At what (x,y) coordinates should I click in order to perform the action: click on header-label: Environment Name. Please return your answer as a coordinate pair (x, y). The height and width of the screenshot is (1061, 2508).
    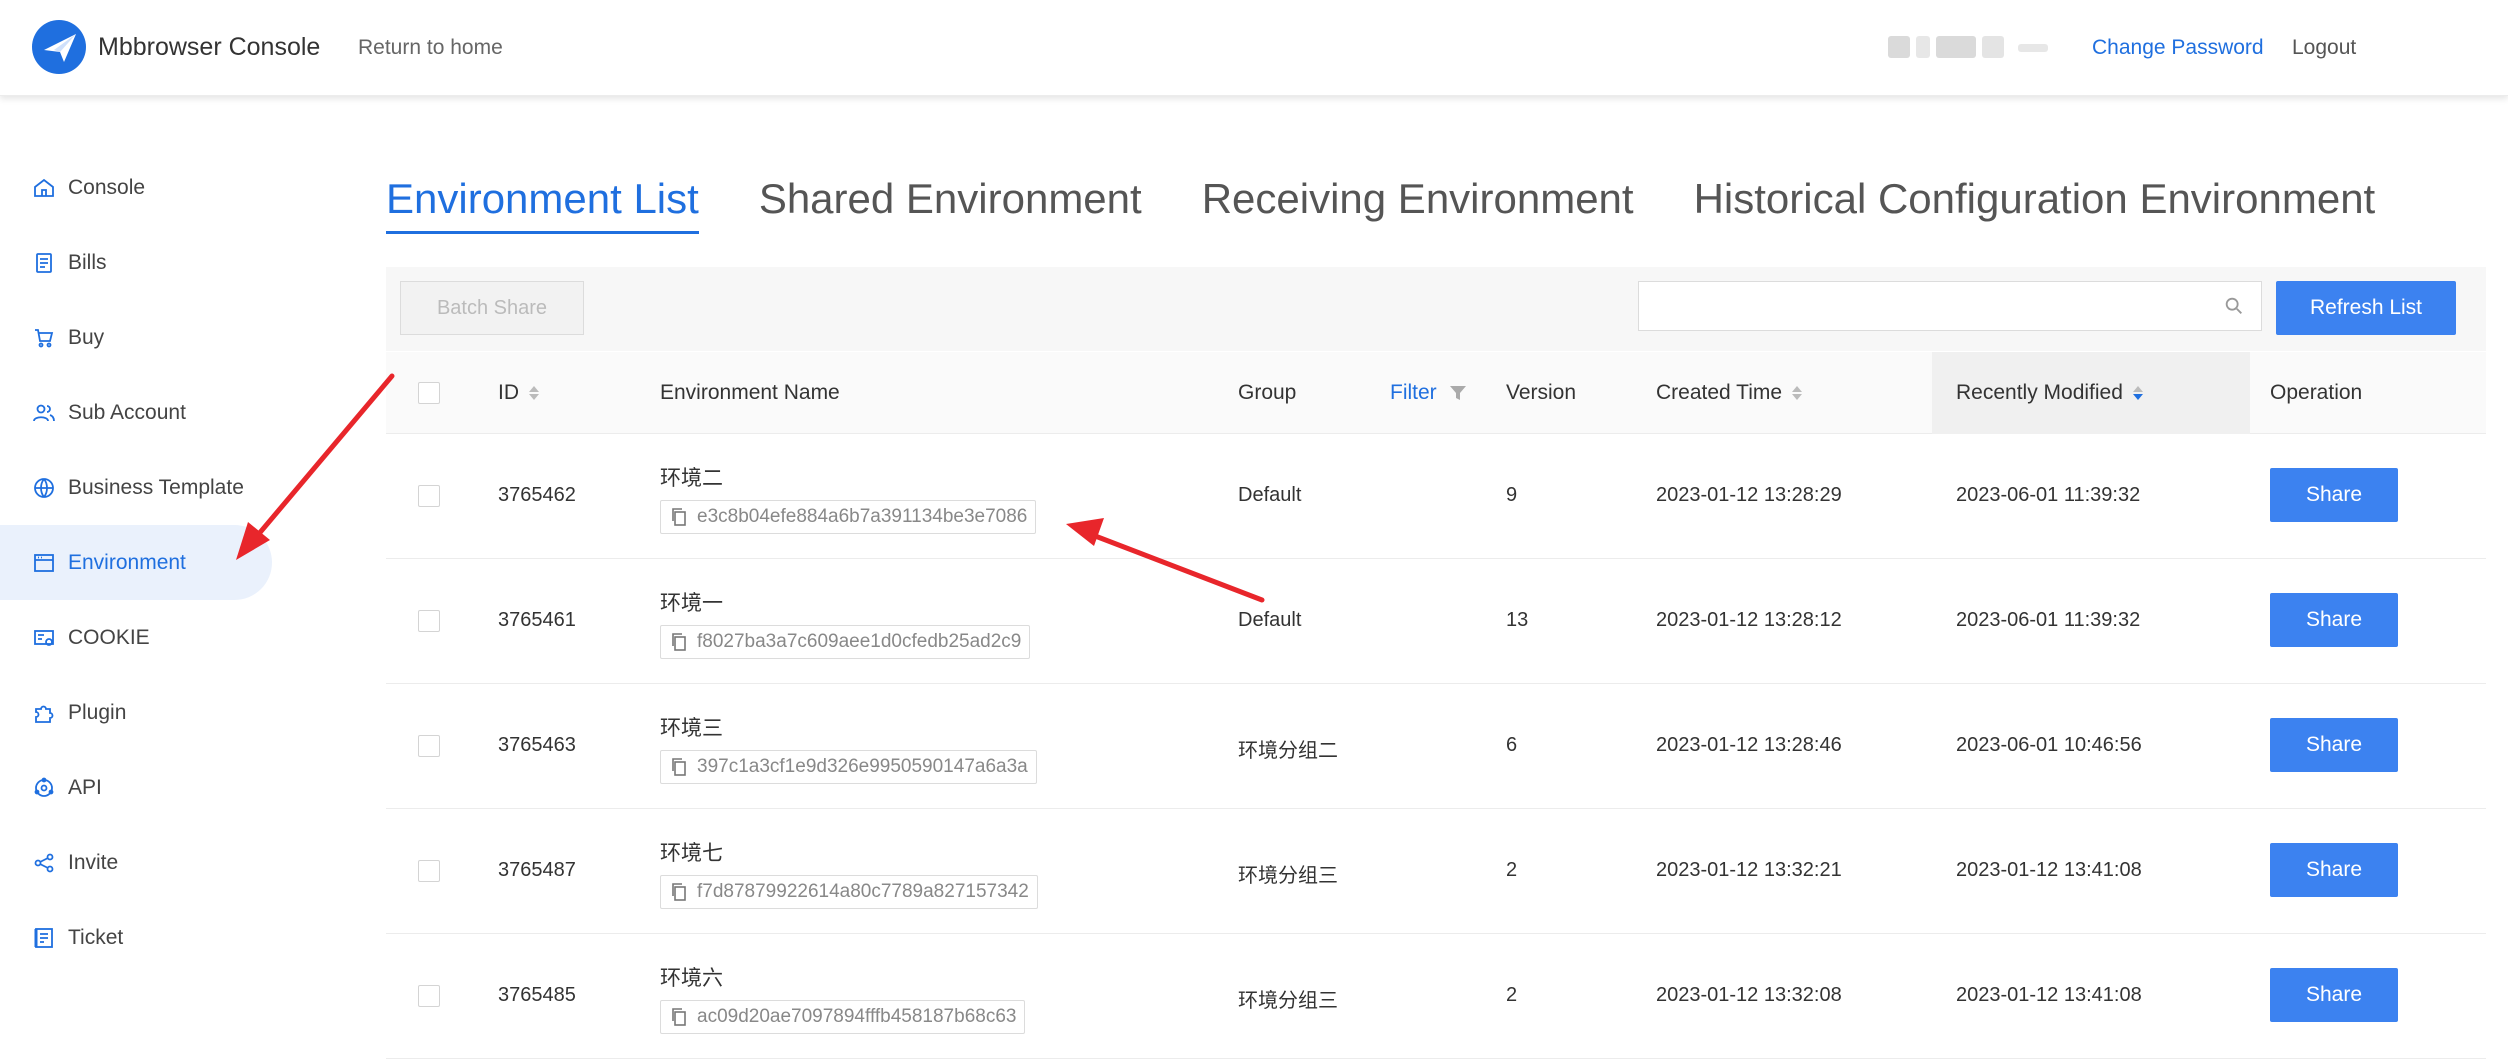
    Looking at the image, I should click on (750, 392).